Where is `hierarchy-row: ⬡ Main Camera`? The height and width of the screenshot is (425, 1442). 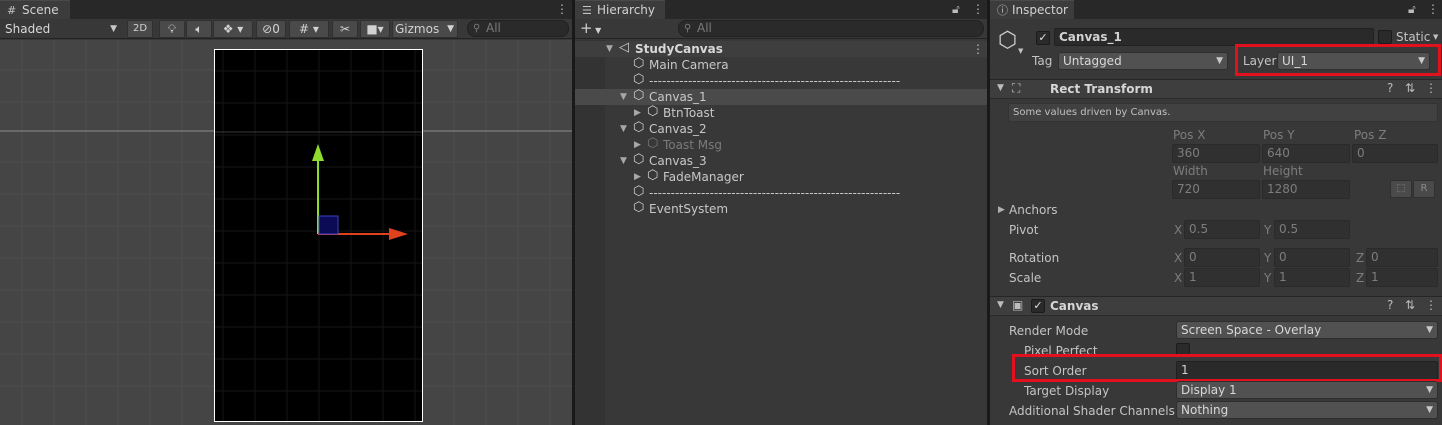 hierarchy-row: ⬡ Main Camera is located at coordinates (781, 64).